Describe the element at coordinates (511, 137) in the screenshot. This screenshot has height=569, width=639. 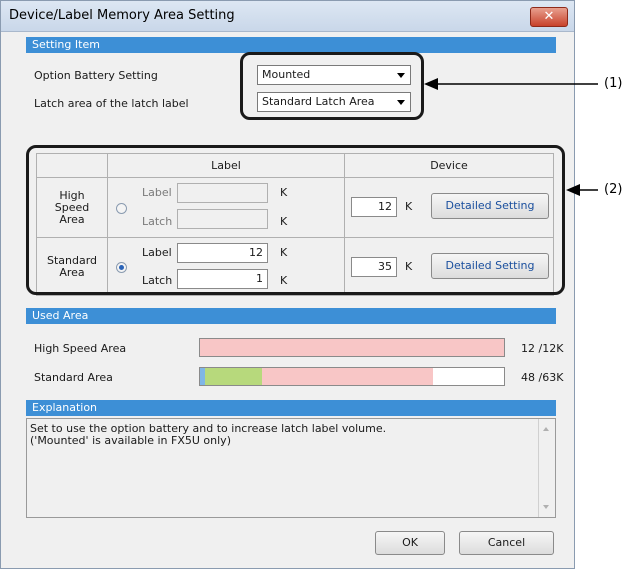
I see `callout-arrows` at that location.